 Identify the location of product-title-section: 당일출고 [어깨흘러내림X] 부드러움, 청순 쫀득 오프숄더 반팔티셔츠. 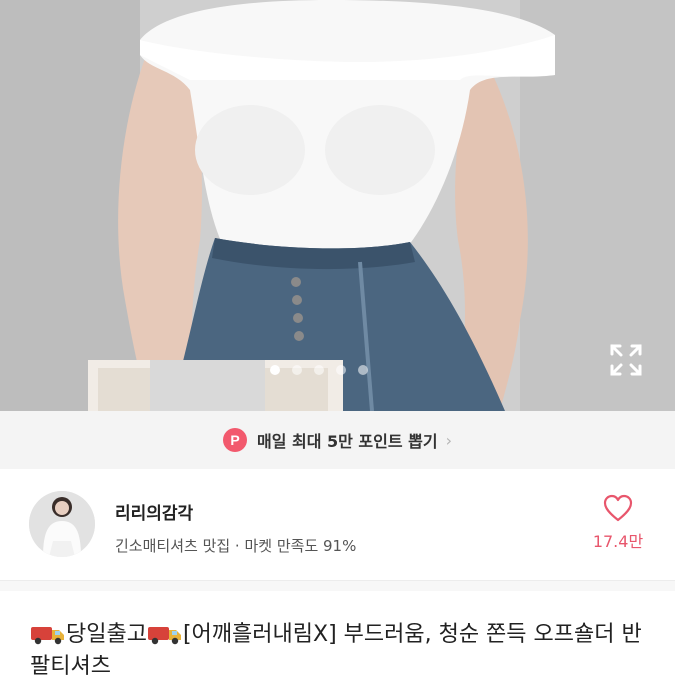
(337, 628).